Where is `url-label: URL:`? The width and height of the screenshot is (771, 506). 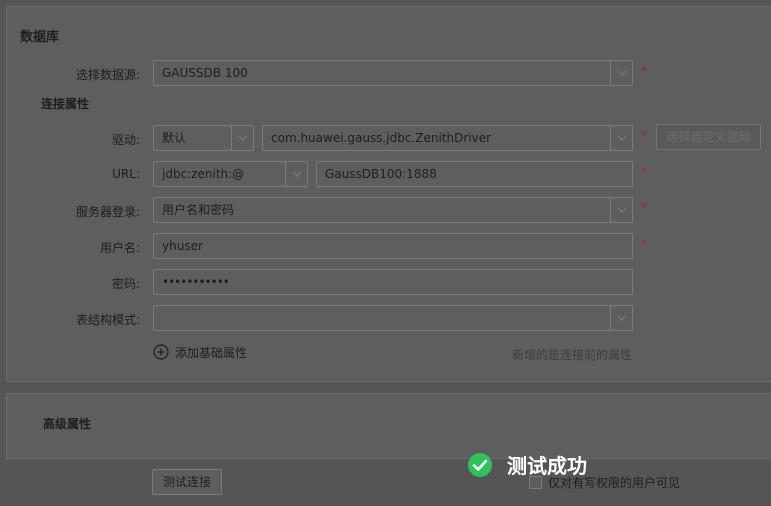
url-label: URL: is located at coordinates (126, 174).